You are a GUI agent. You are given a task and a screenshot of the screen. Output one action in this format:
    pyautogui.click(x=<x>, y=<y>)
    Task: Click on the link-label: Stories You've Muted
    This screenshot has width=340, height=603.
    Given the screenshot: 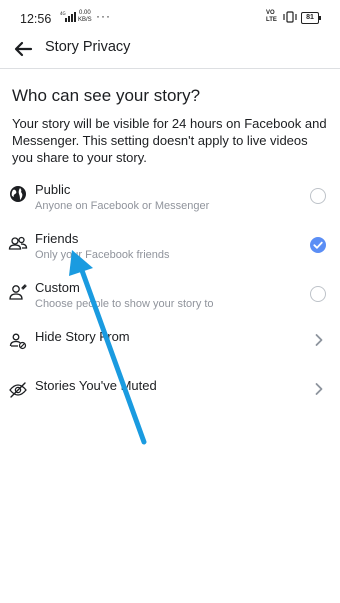 What is the action you would take?
    pyautogui.click(x=96, y=385)
    